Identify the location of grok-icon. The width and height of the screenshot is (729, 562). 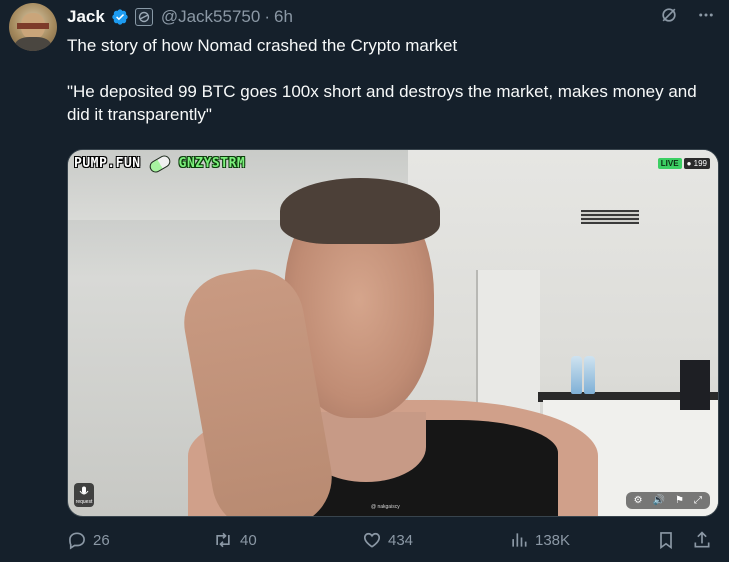
(669, 15).